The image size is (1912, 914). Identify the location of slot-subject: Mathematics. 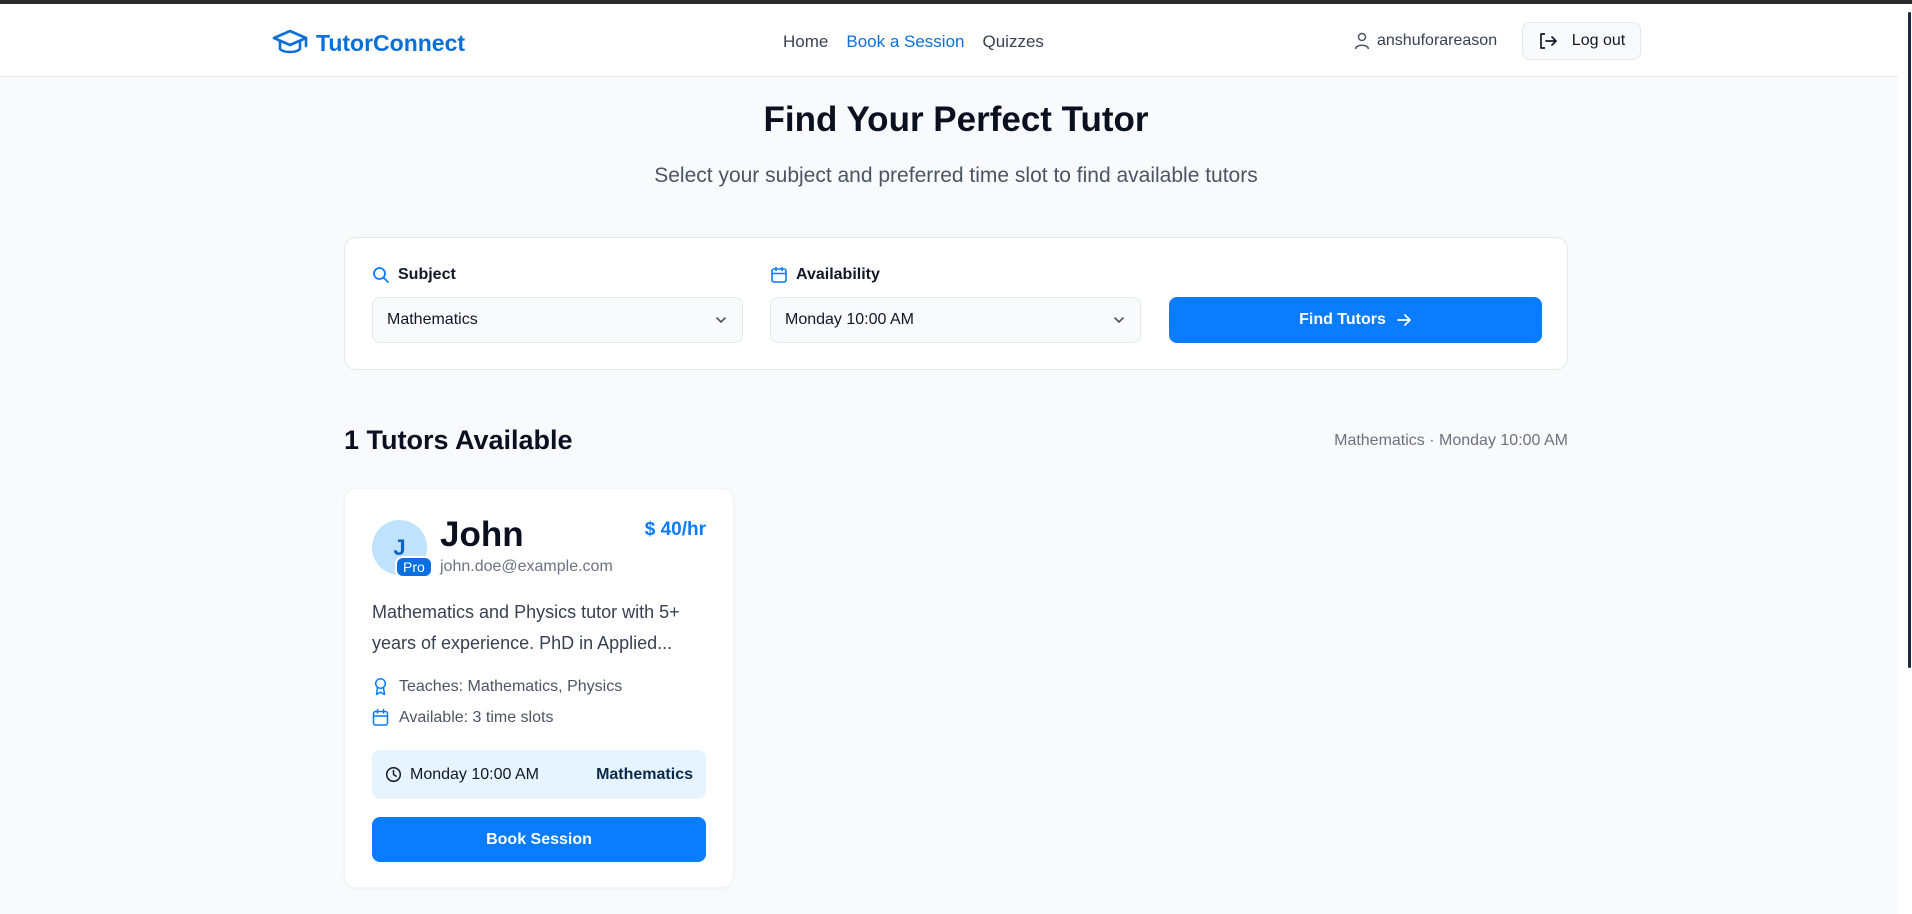
(644, 774).